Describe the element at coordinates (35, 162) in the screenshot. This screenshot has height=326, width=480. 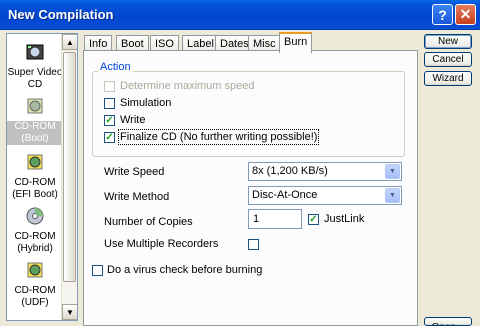
I see `cd-rom-efi-boot-icon` at that location.